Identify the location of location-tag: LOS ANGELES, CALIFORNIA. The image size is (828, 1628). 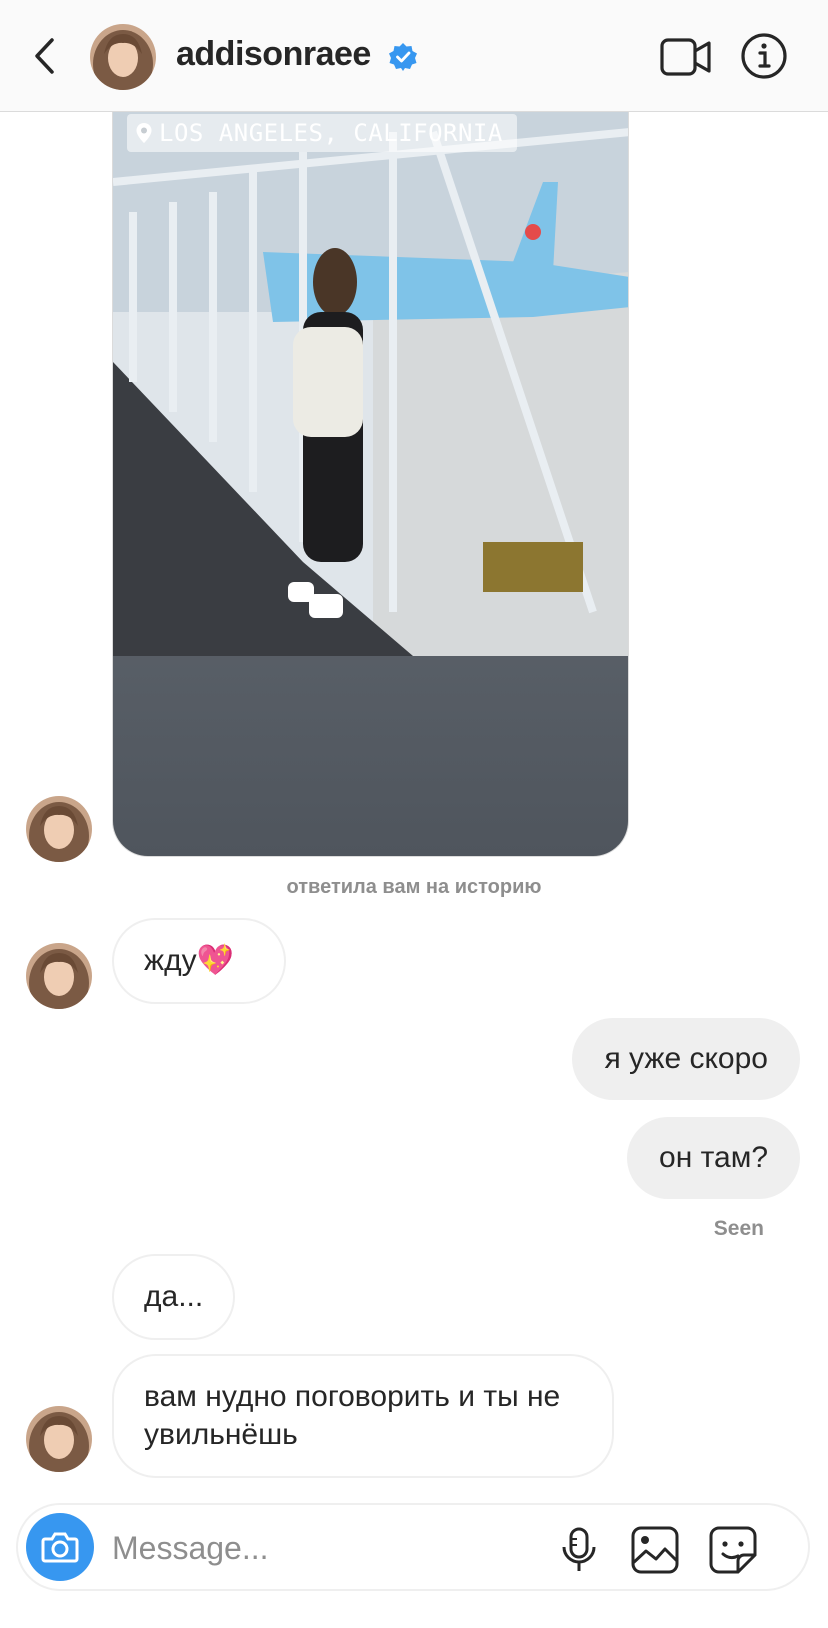
(322, 133).